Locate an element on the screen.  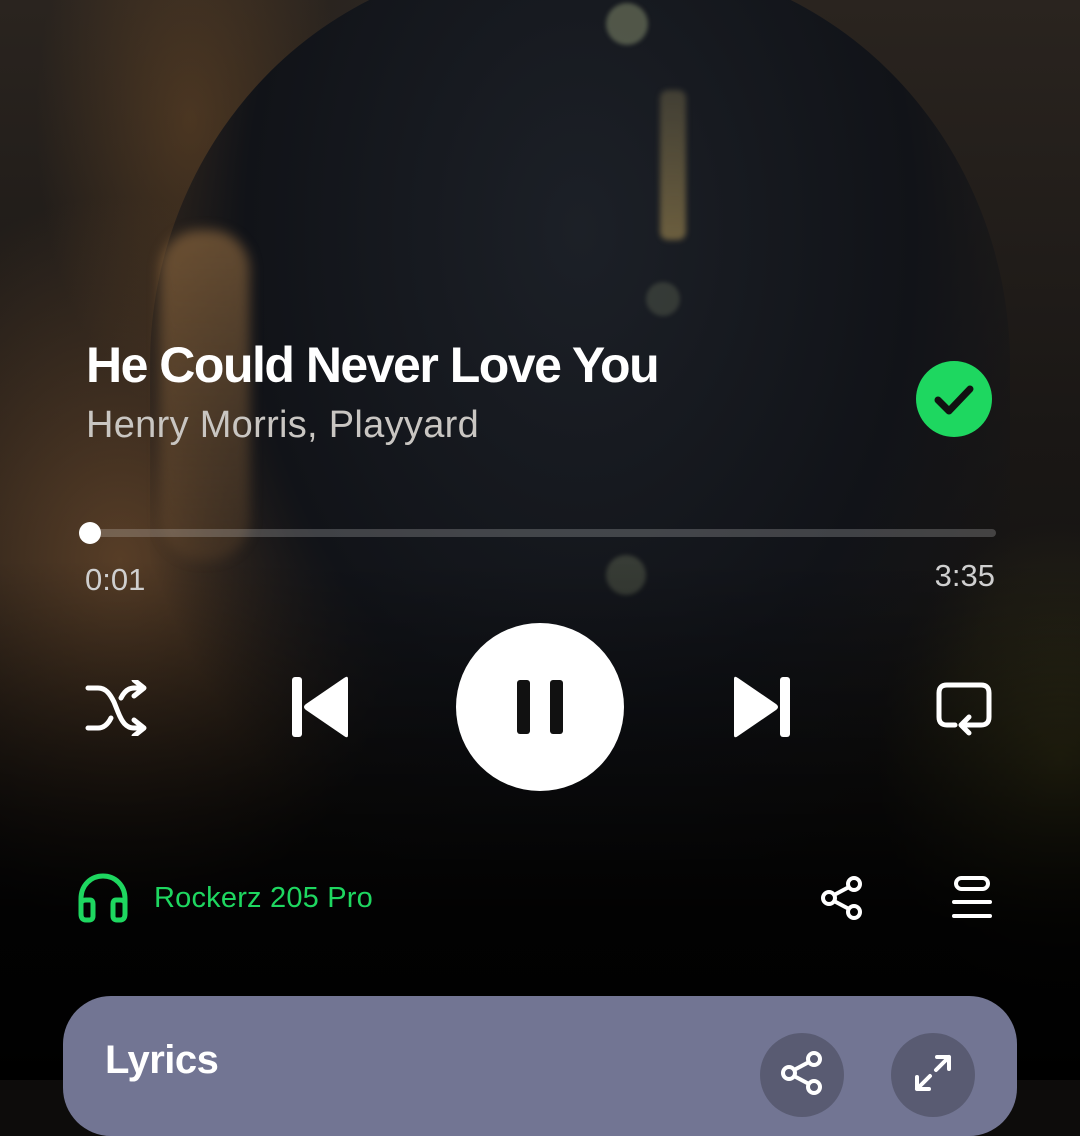
next-button is located at coordinates (761, 707).